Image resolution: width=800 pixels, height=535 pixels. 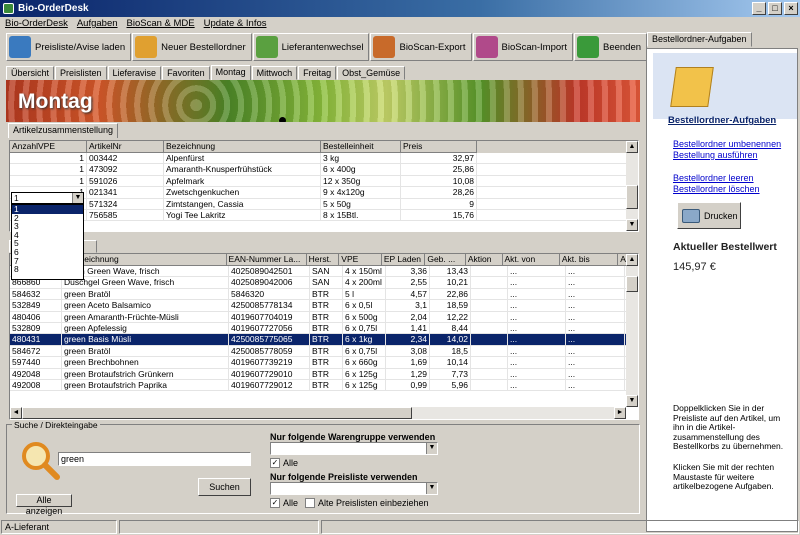 I want to click on delete-folder-link: Bestellordner löschen, so click(x=716, y=189).